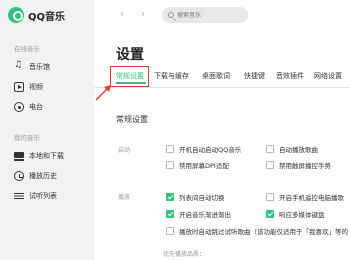 This screenshot has width=350, height=260. I want to click on play-label: 播放, so click(124, 197).